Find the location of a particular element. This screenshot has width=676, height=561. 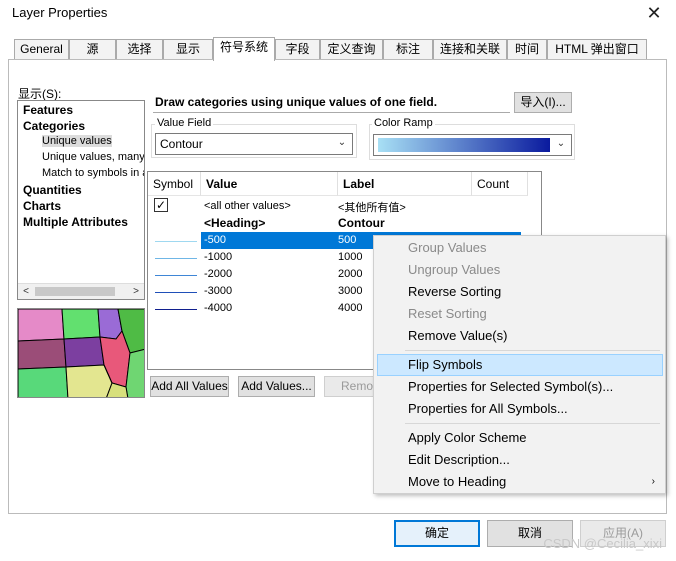

color-ramp-label: Color Ramp is located at coordinates (403, 123).